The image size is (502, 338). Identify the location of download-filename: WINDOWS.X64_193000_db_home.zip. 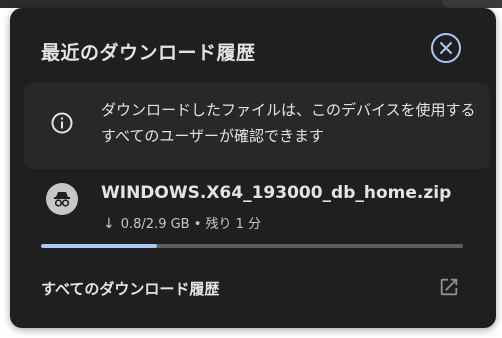
(276, 193).